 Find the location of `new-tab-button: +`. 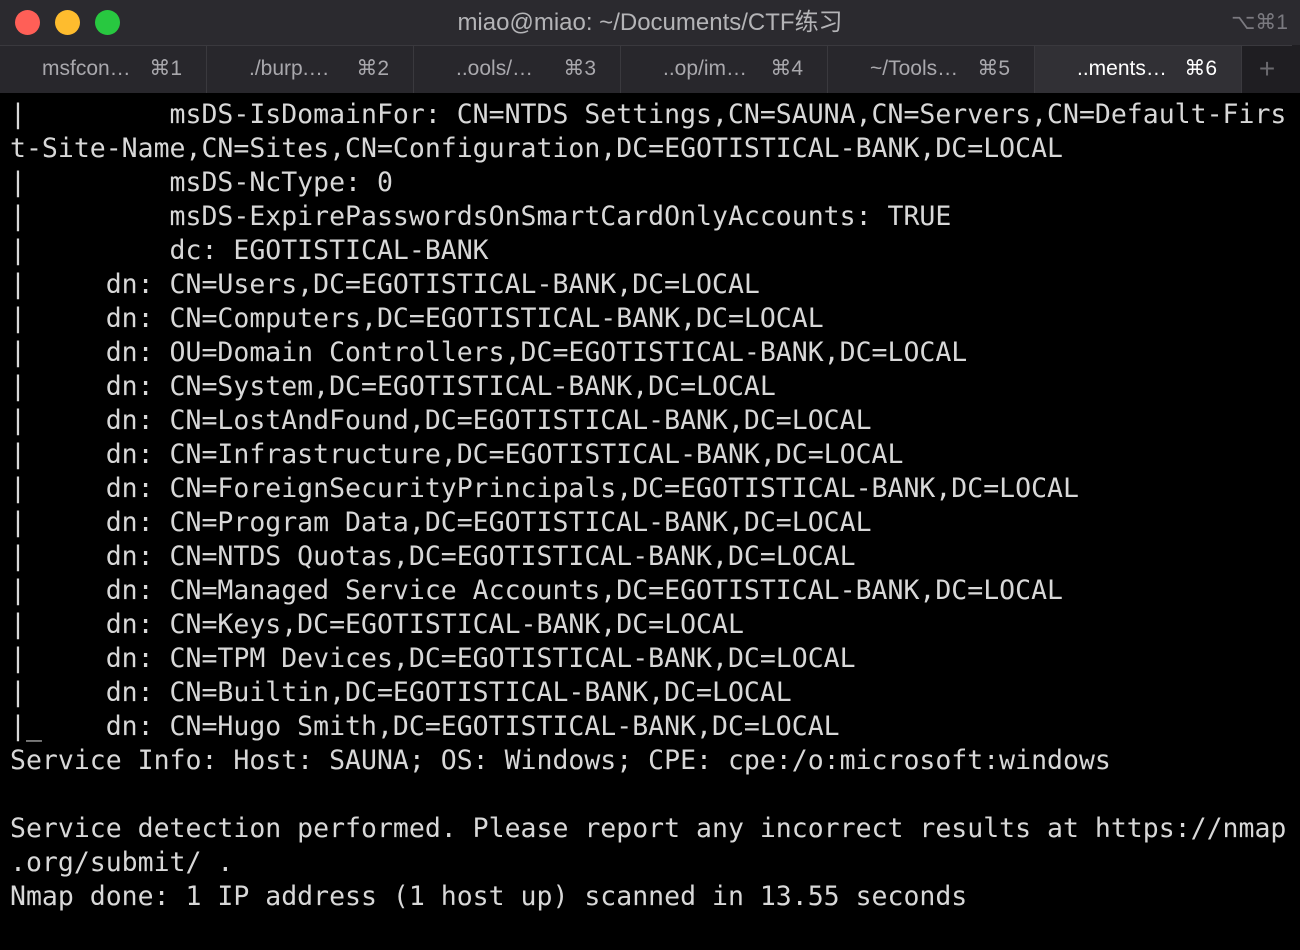

new-tab-button: + is located at coordinates (1267, 69).